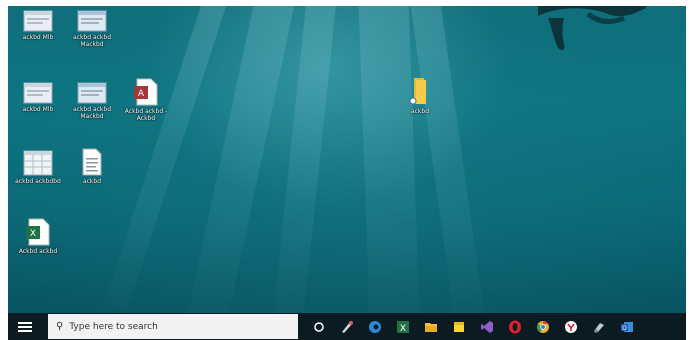  What do you see at coordinates (571, 327) in the screenshot?
I see `yandex-icon` at bounding box center [571, 327].